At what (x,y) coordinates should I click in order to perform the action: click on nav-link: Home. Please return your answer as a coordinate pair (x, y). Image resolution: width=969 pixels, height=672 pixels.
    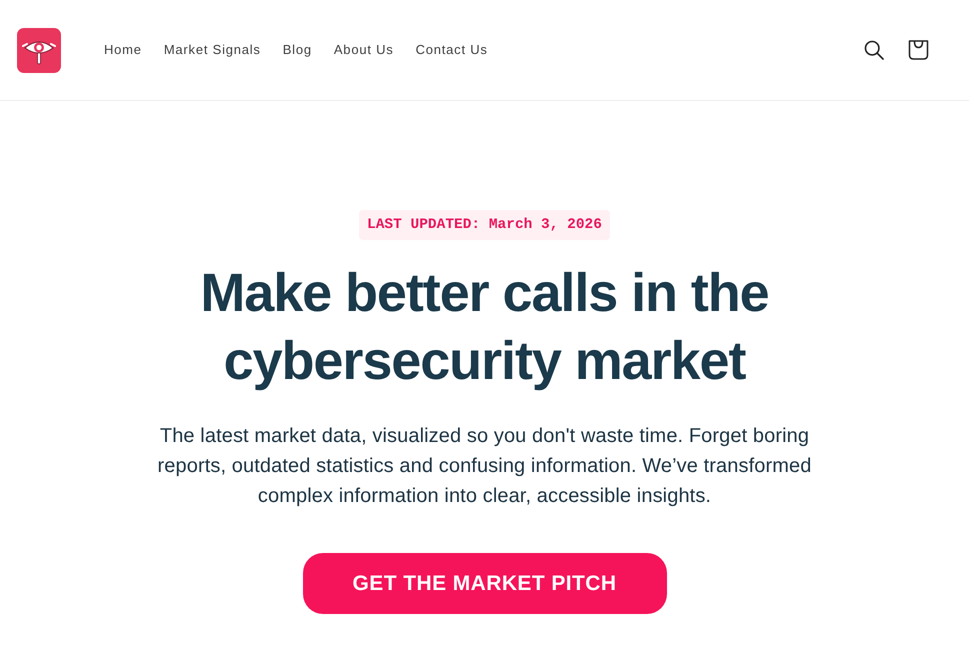
    Looking at the image, I should click on (123, 50).